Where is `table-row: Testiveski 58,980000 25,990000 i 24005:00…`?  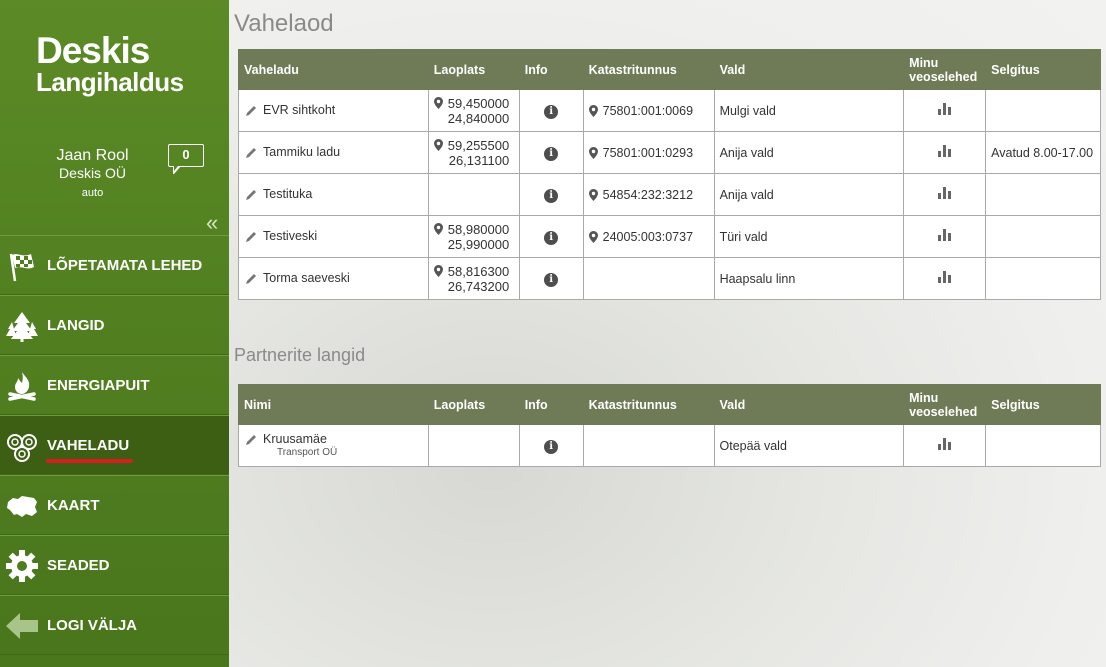
table-row: Testiveski 58,980000 25,990000 i 24005:00… is located at coordinates (669, 236).